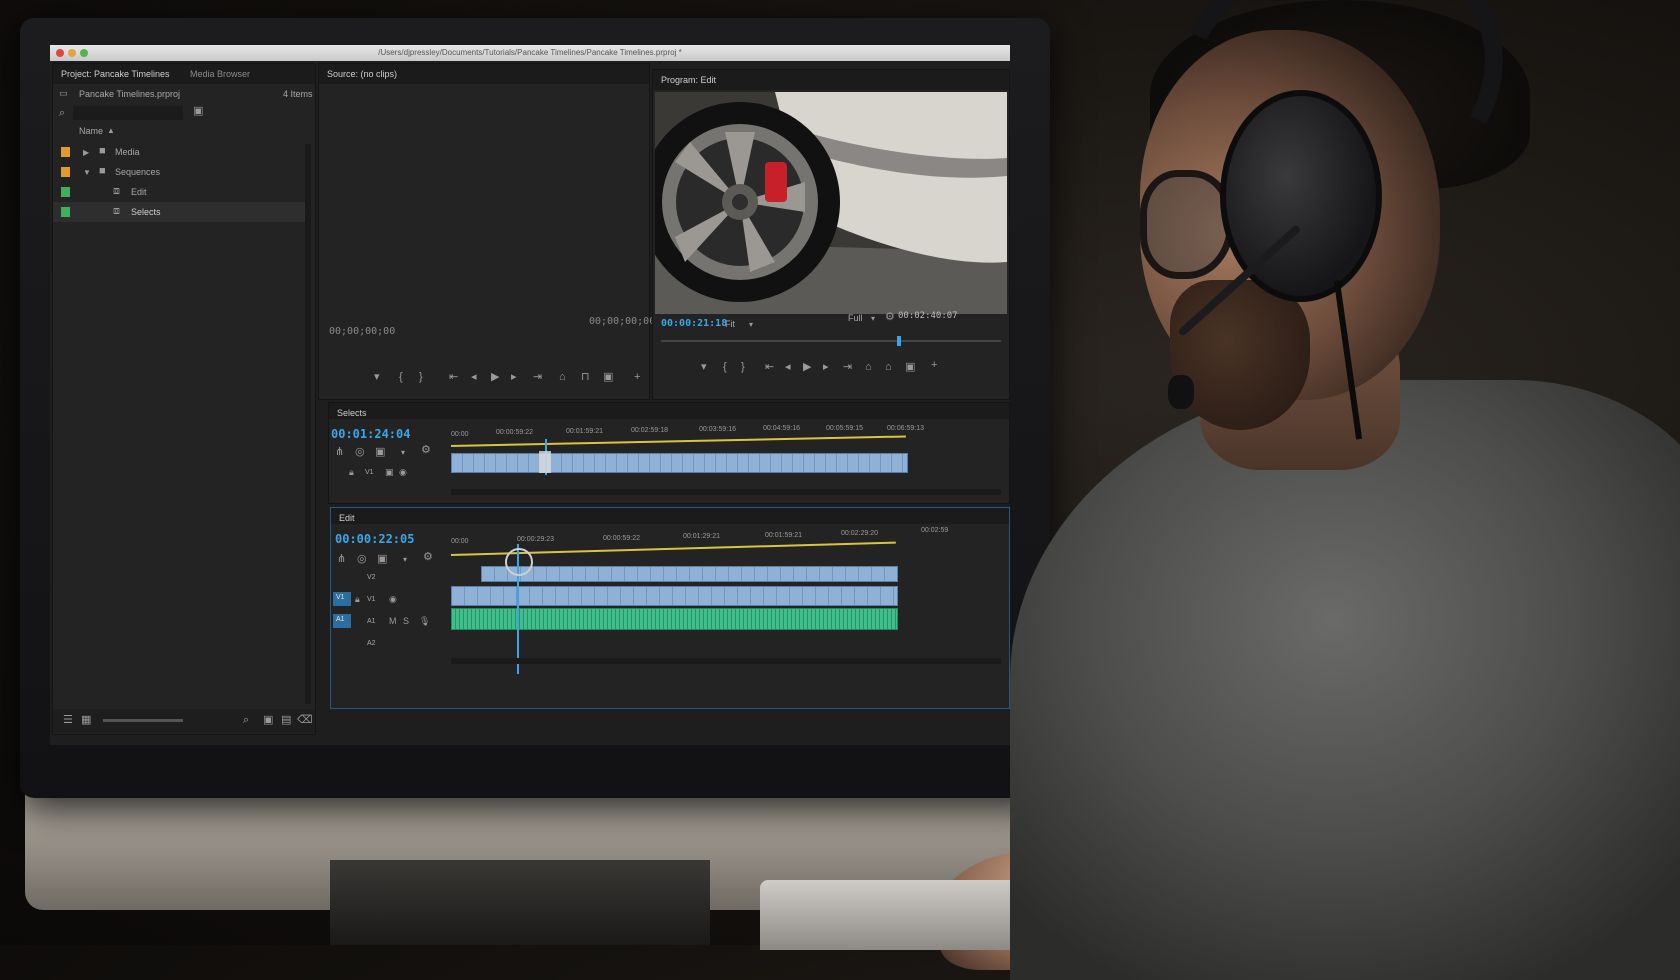 This screenshot has width=1680, height=980. What do you see at coordinates (730, 324) in the screenshot?
I see `fit-dropdown: Fit` at bounding box center [730, 324].